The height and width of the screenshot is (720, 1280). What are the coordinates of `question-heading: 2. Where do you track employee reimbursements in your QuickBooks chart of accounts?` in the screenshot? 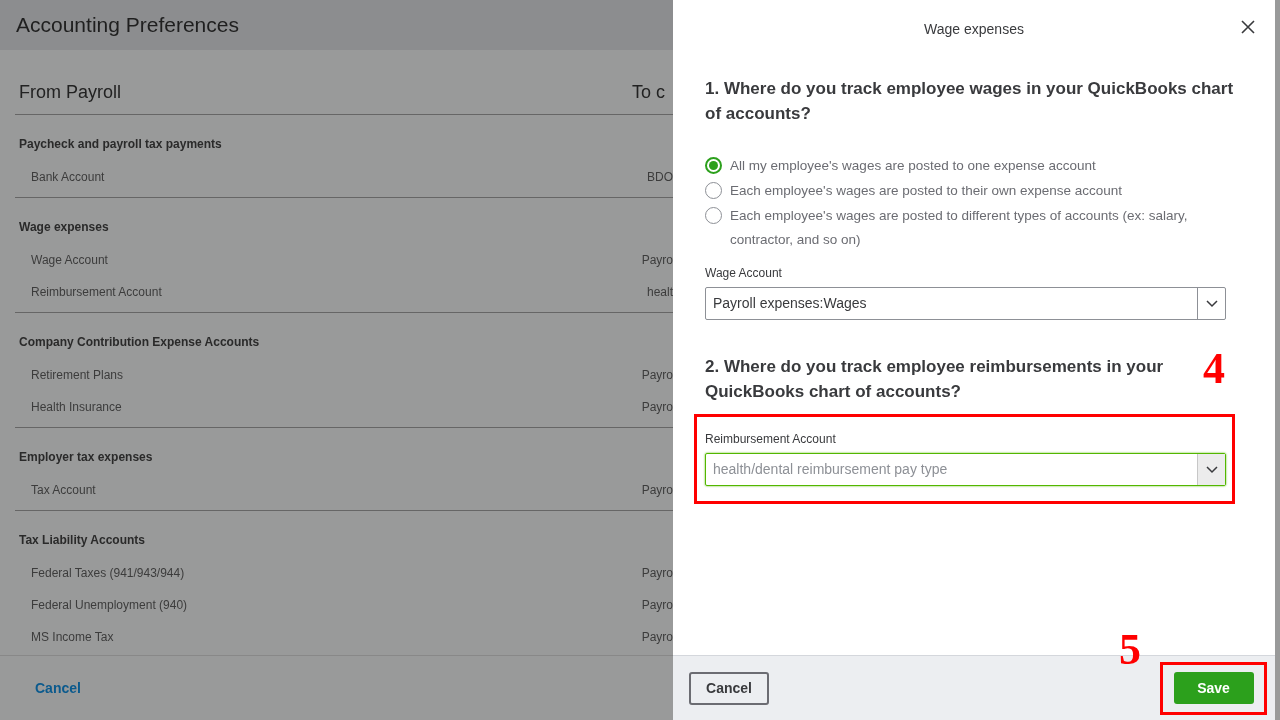 It's located at (935, 379).